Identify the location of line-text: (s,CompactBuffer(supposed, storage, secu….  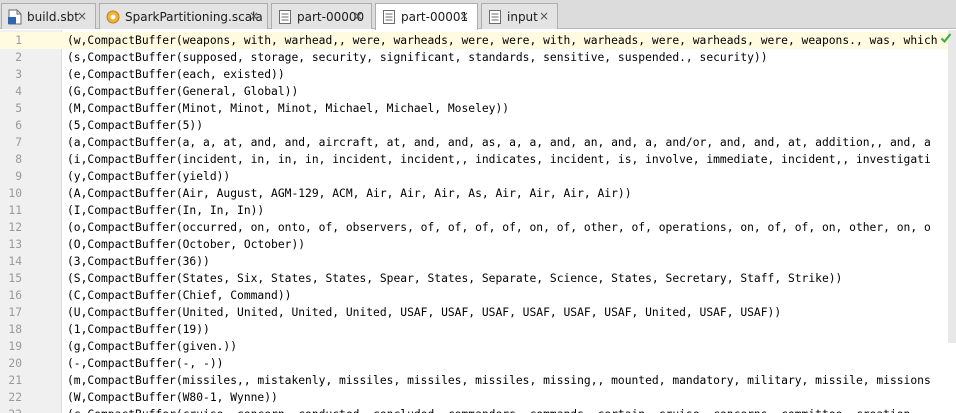
(417, 57).